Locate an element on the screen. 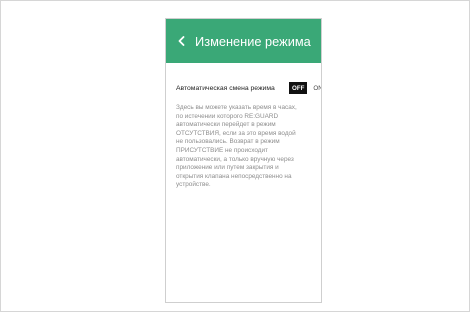 The image size is (470, 312). toggle-off-option: OFF is located at coordinates (298, 88).